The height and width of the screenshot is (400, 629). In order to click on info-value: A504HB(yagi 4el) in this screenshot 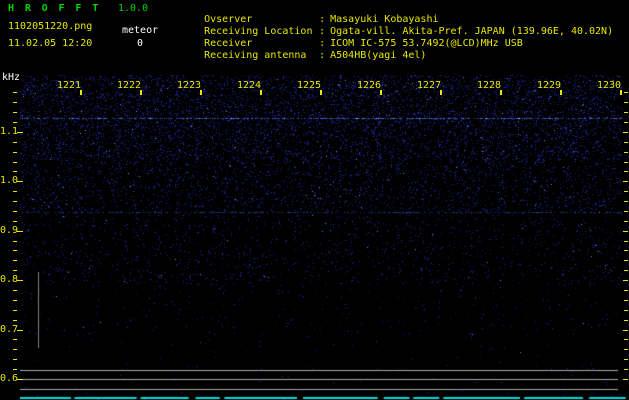, I will do `click(378, 55)`.